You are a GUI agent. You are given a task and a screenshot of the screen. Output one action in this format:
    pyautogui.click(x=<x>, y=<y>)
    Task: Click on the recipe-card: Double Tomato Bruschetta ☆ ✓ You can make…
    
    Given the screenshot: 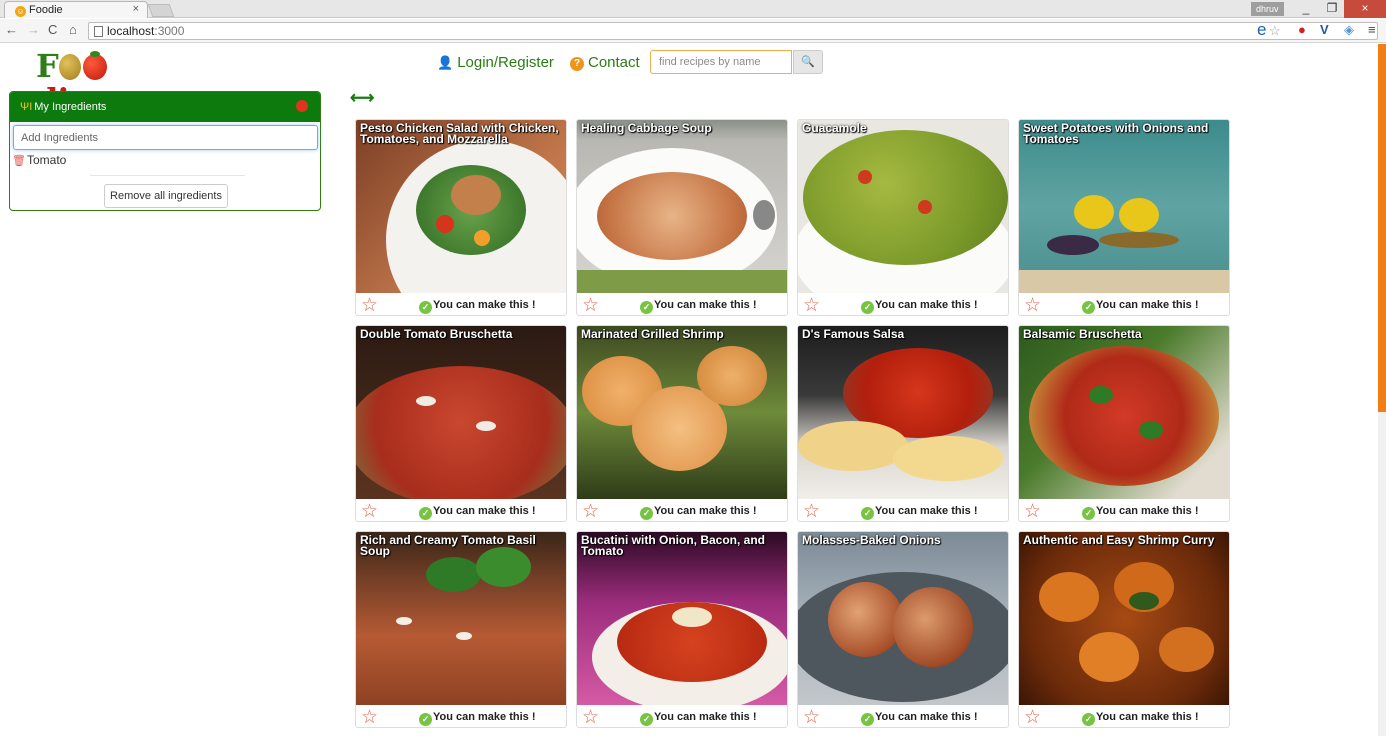 What is the action you would take?
    pyautogui.click(x=461, y=423)
    